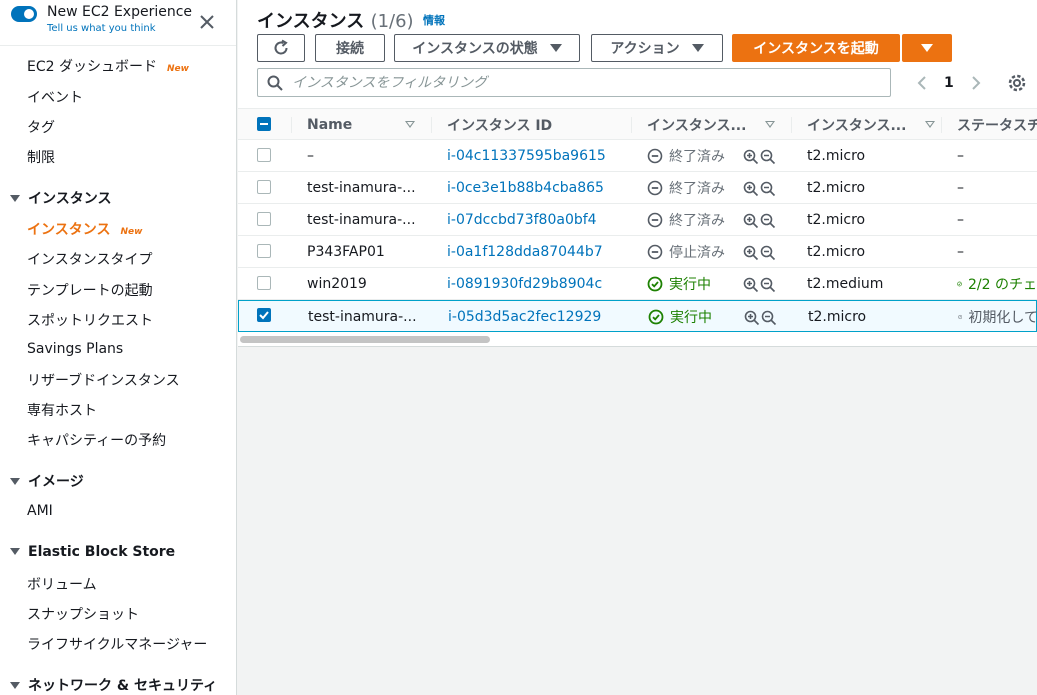  I want to click on select-all-checkbox, so click(264, 124).